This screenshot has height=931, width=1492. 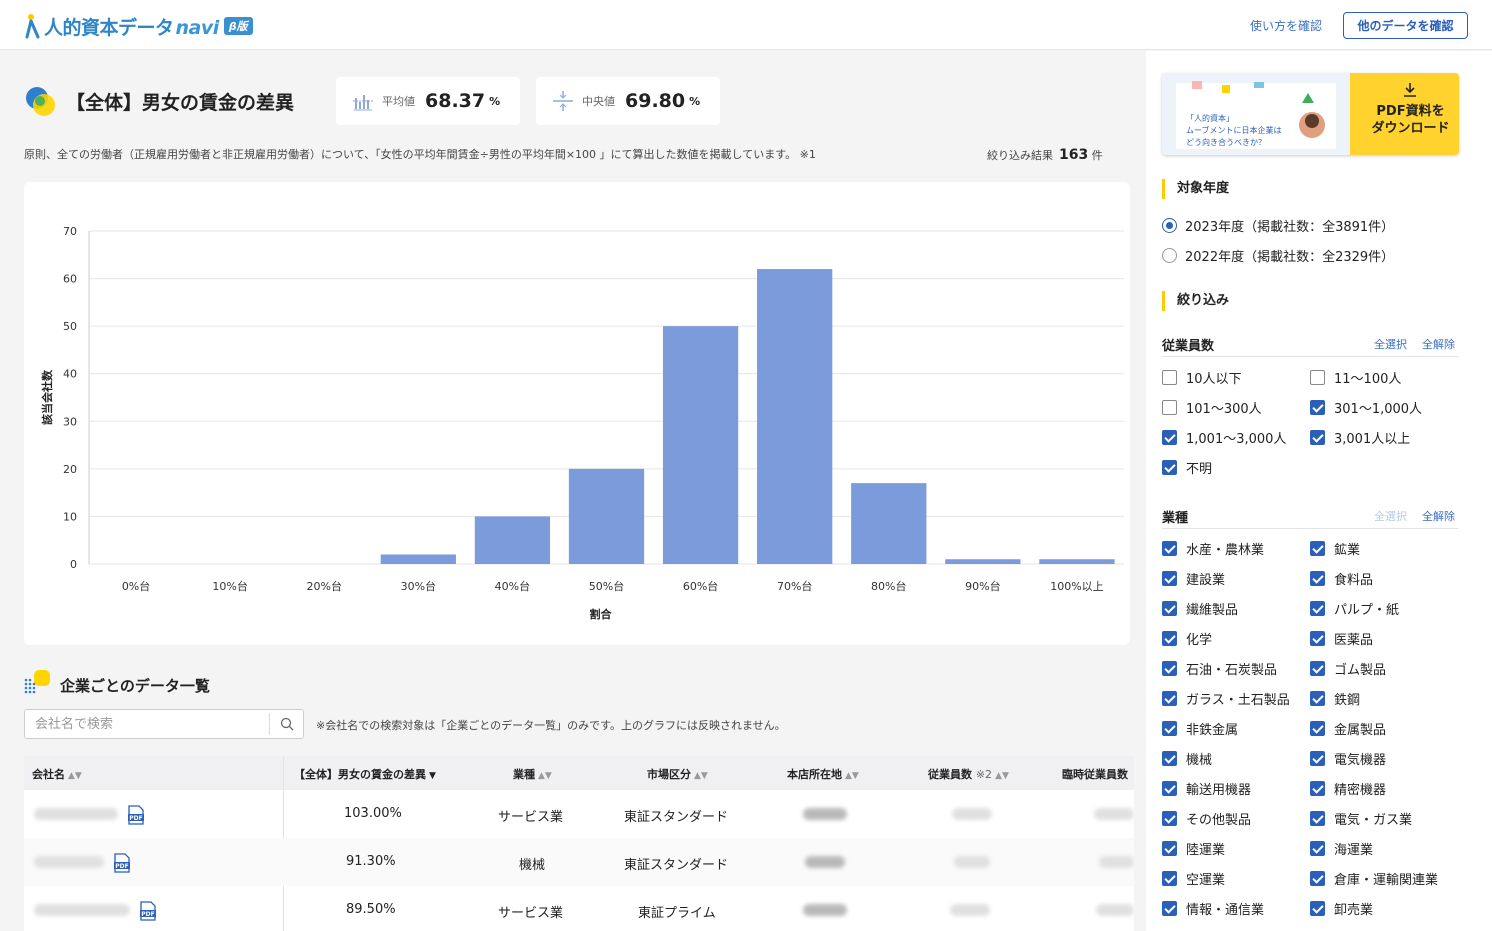 What do you see at coordinates (1354, 640) in the screenshot?
I see `industry-option-label: 医薬品` at bounding box center [1354, 640].